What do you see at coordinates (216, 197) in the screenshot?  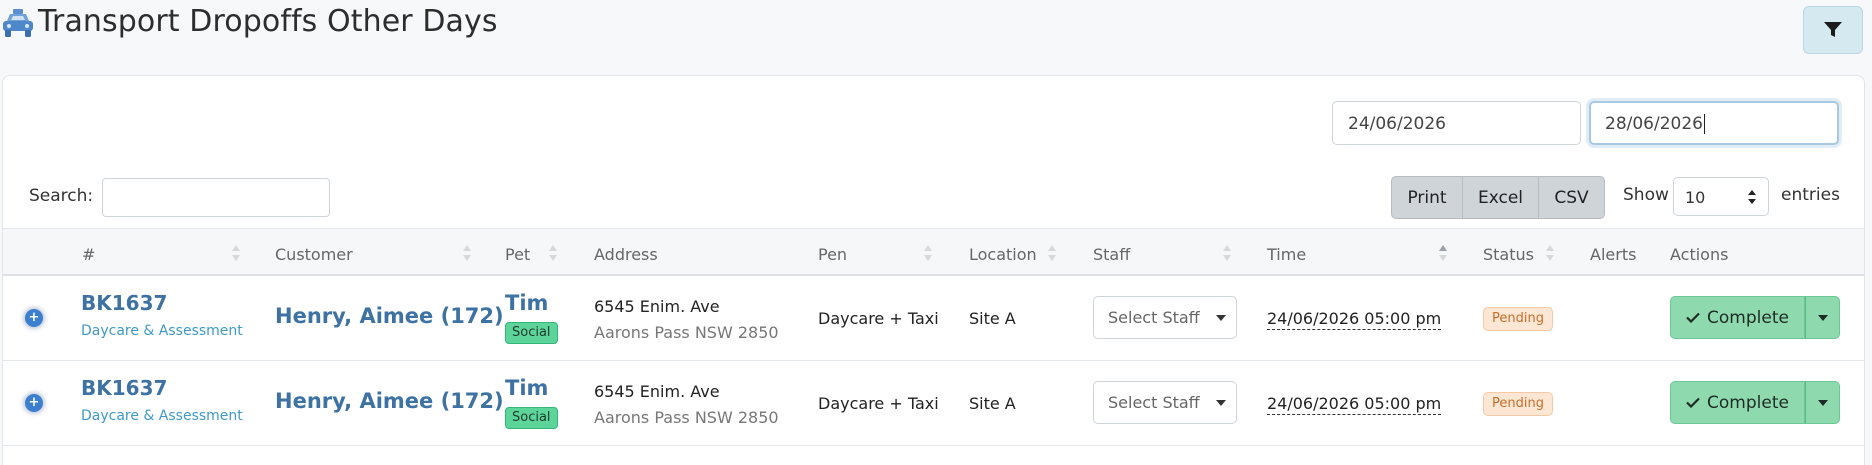 I see `search-input` at bounding box center [216, 197].